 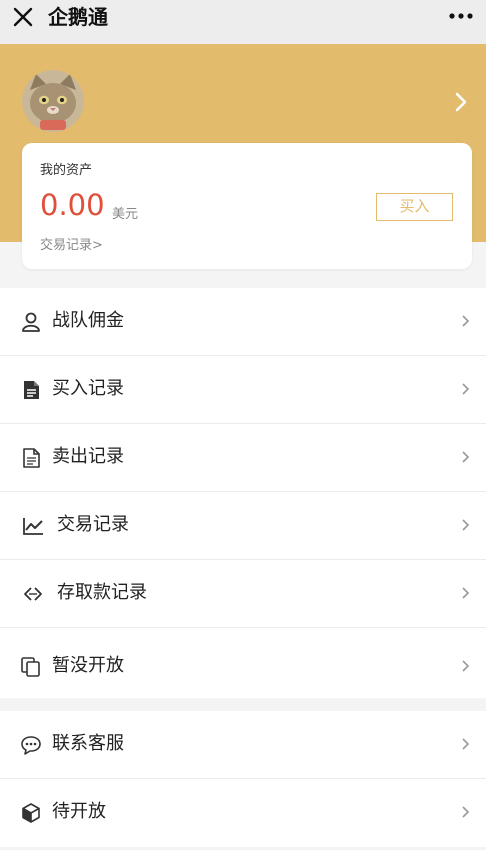 I want to click on document-filled-icon, so click(x=31, y=390).